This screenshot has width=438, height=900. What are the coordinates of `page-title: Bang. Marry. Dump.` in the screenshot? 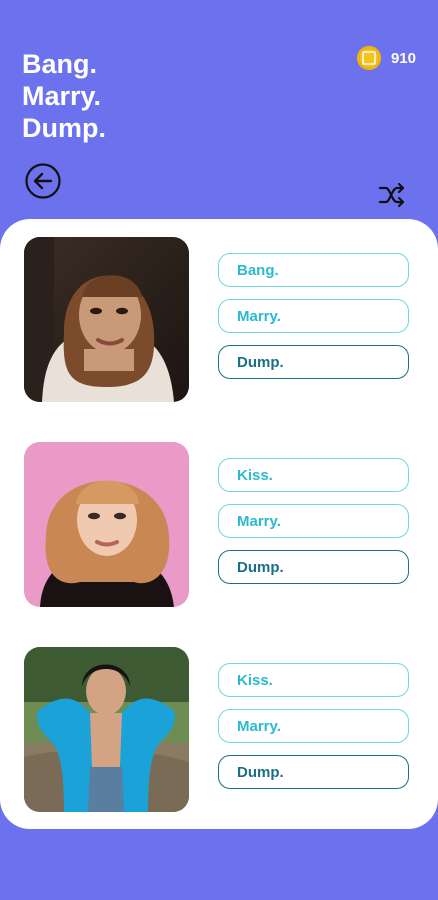 It's located at (64, 96).